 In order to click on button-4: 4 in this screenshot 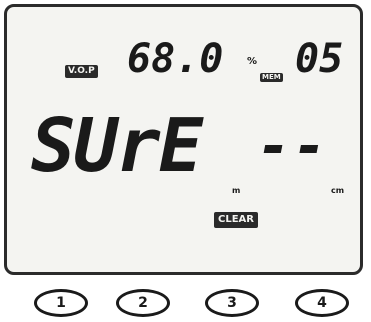, I will do `click(322, 303)`.